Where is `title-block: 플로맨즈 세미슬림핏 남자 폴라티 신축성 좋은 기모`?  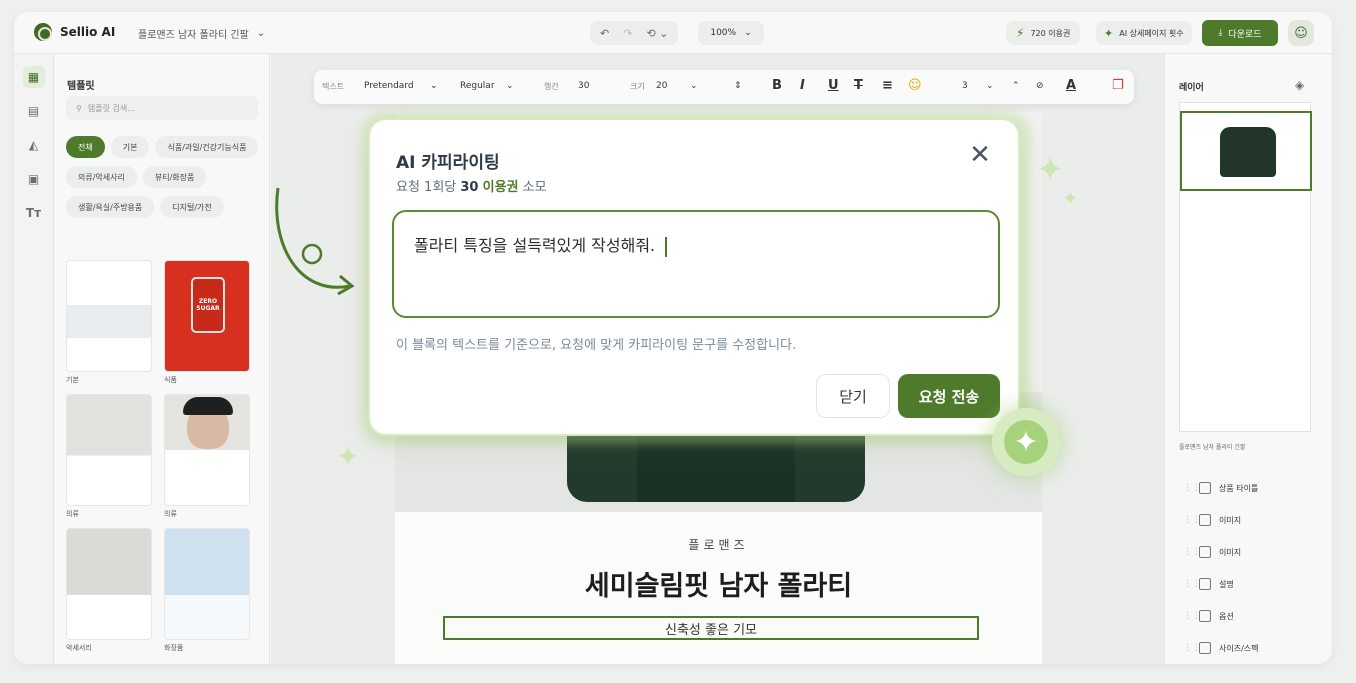
title-block: 플로맨즈 세미슬림핏 남자 폴라티 신축성 좋은 기모 is located at coordinates (718, 588).